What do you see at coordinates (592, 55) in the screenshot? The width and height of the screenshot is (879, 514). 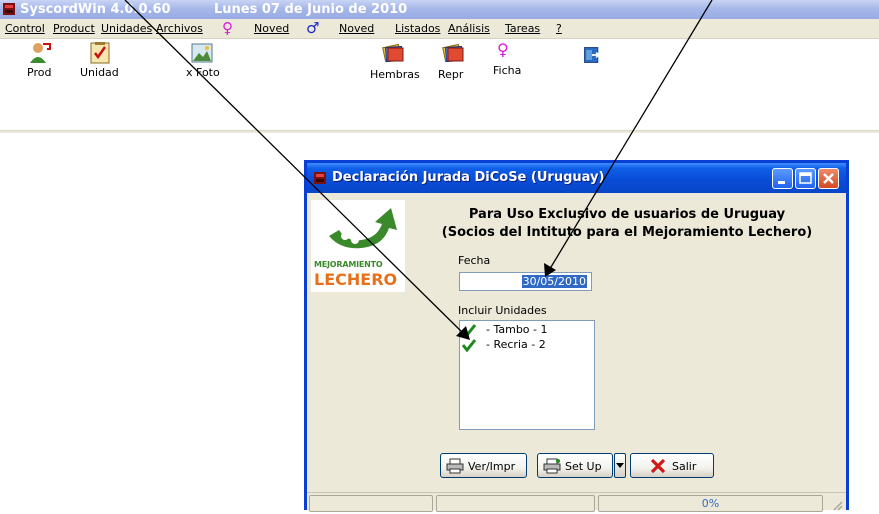 I see `exit-door-icon` at bounding box center [592, 55].